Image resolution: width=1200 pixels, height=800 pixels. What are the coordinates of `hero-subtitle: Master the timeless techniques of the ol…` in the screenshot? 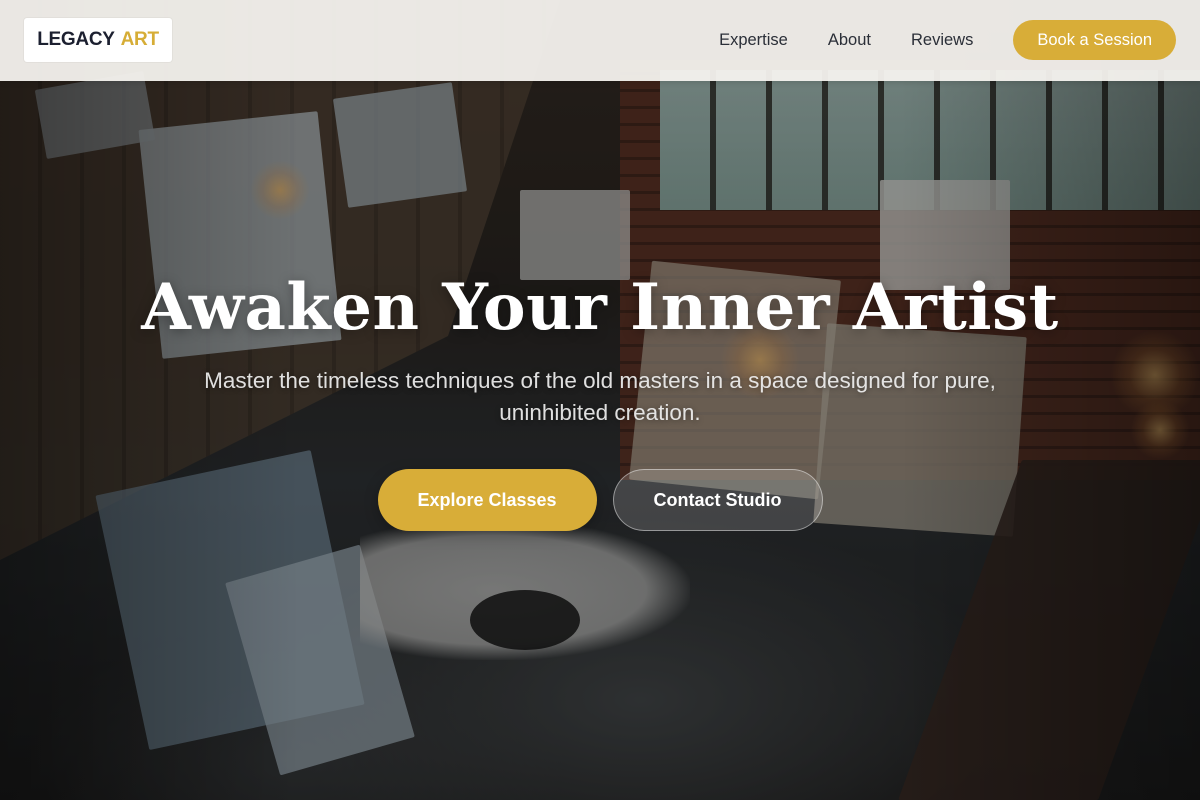 It's located at (600, 396).